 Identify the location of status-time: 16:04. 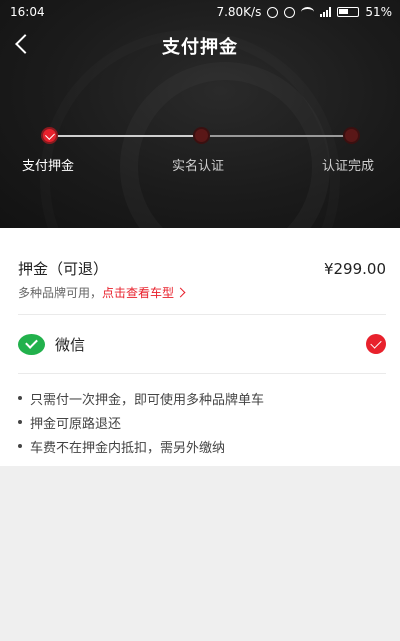
(27, 12).